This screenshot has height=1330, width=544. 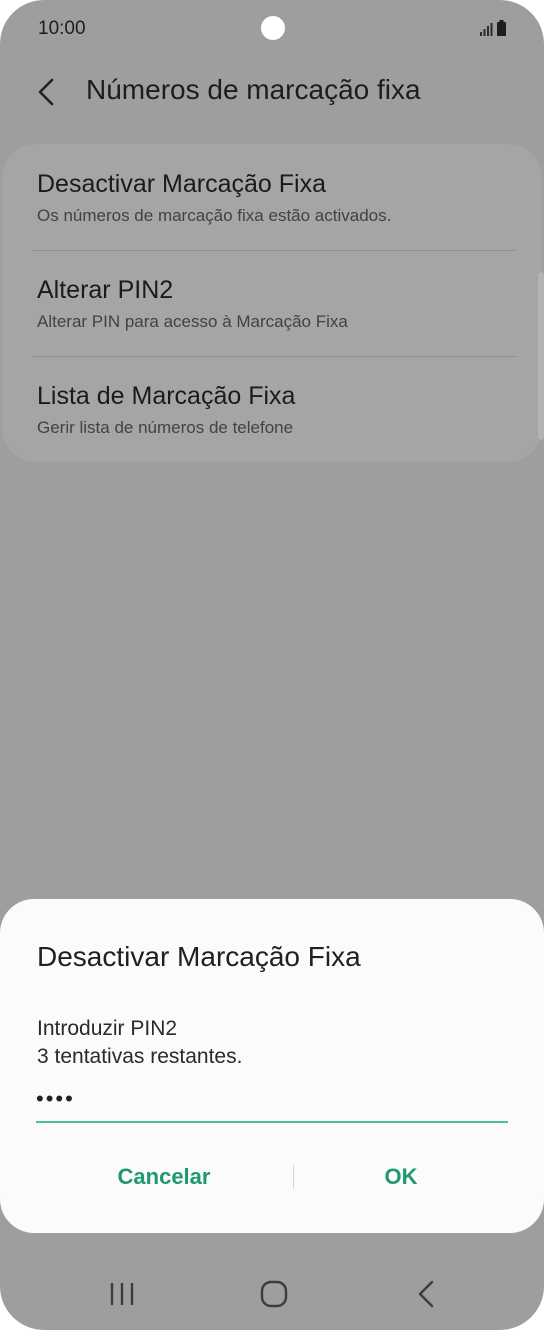 What do you see at coordinates (181, 184) in the screenshot?
I see `setting-item-title: Desactivar Marcação Fixa` at bounding box center [181, 184].